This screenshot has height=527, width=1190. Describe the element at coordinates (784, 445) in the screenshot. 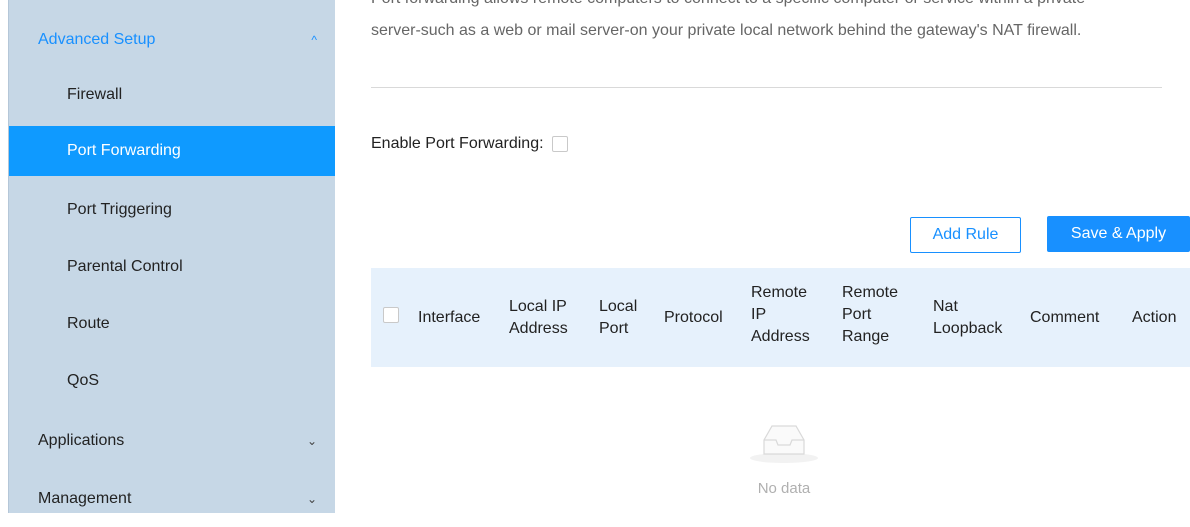

I see `empty-inbox-icon` at that location.